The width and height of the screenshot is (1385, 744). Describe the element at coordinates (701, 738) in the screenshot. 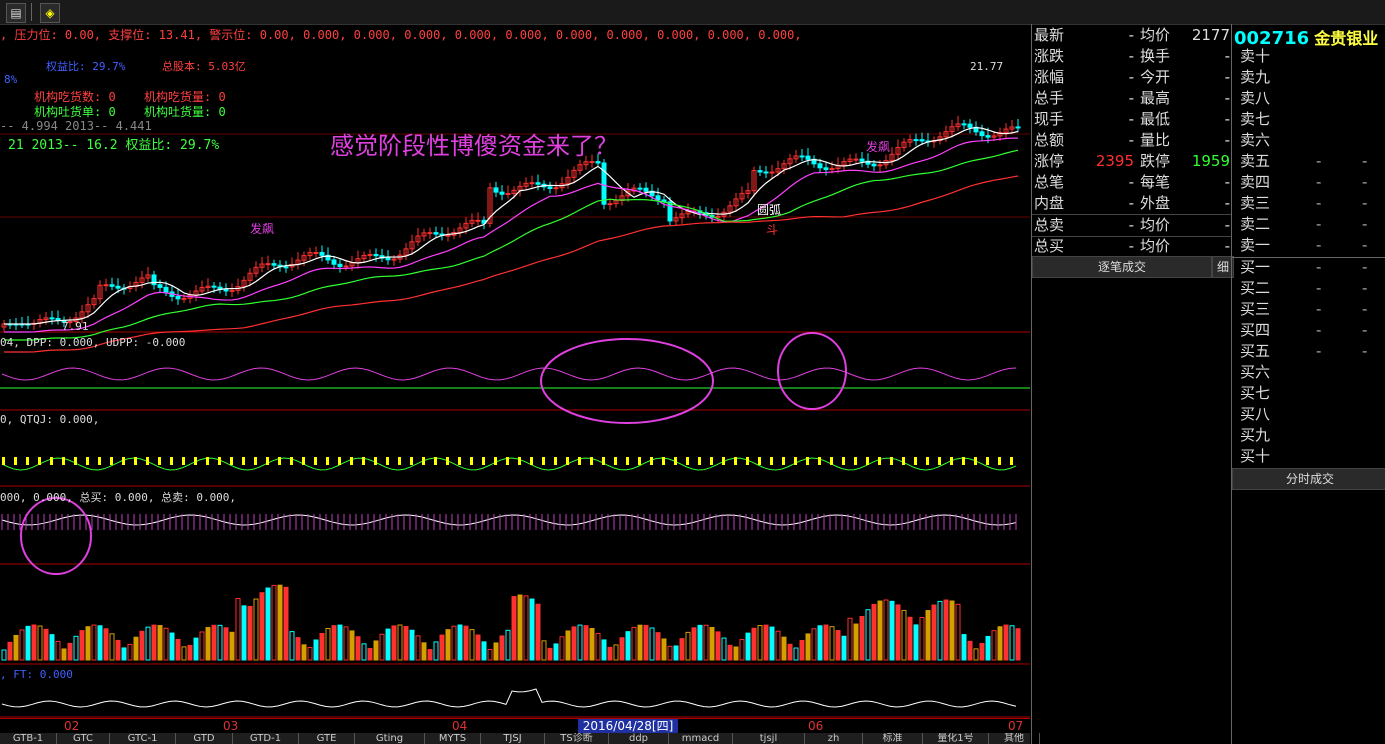

I see `indicator-tab: mmacd` at that location.